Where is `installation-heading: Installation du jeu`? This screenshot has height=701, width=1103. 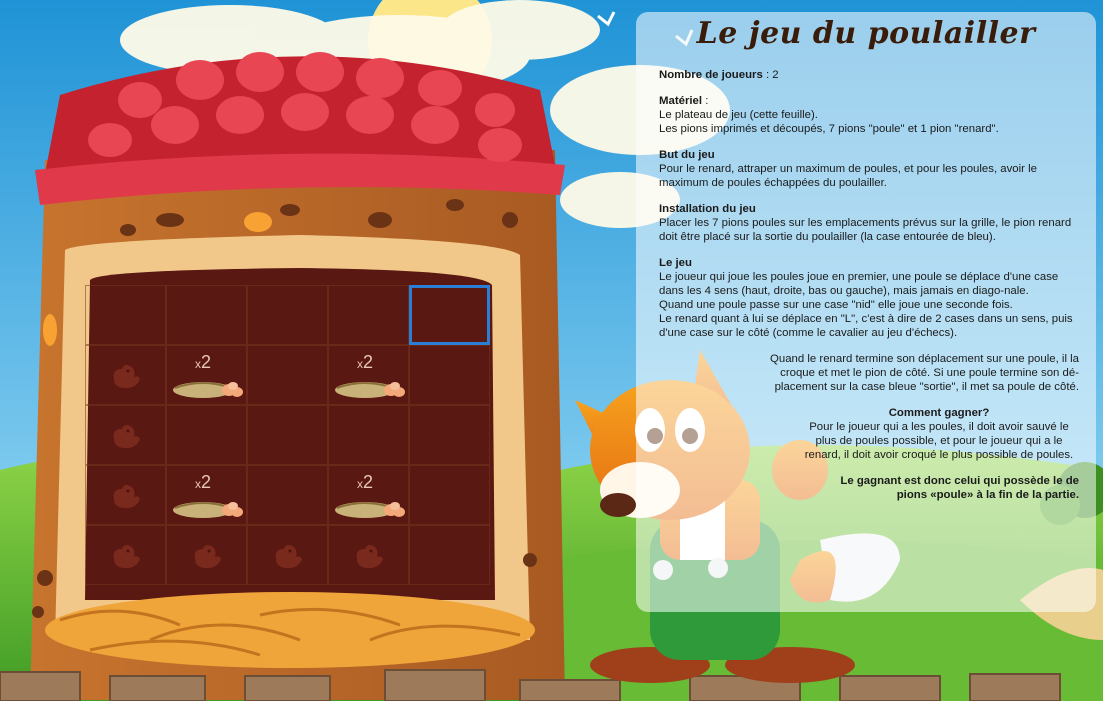
installation-heading: Installation du jeu is located at coordinates (707, 209).